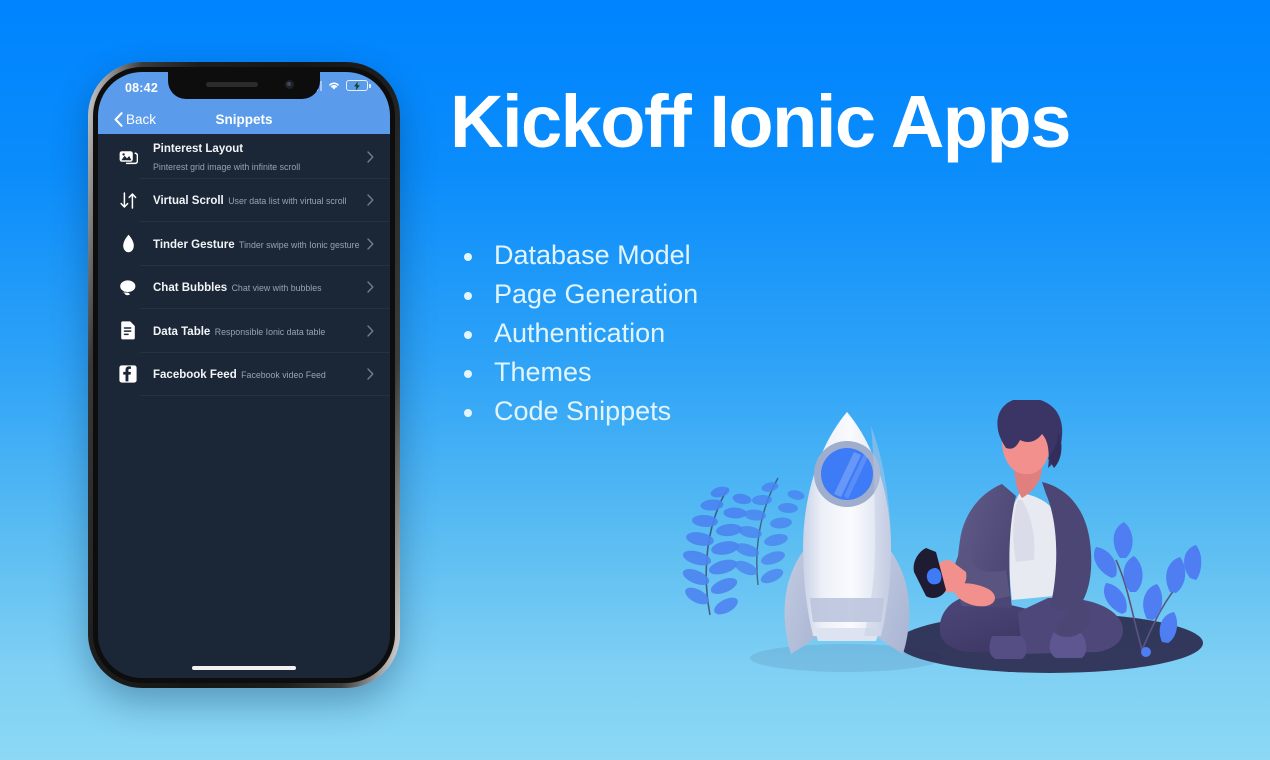 Image resolution: width=1270 pixels, height=760 pixels. Describe the element at coordinates (195, 375) in the screenshot. I see `list-item-title: Facebook Feed` at that location.